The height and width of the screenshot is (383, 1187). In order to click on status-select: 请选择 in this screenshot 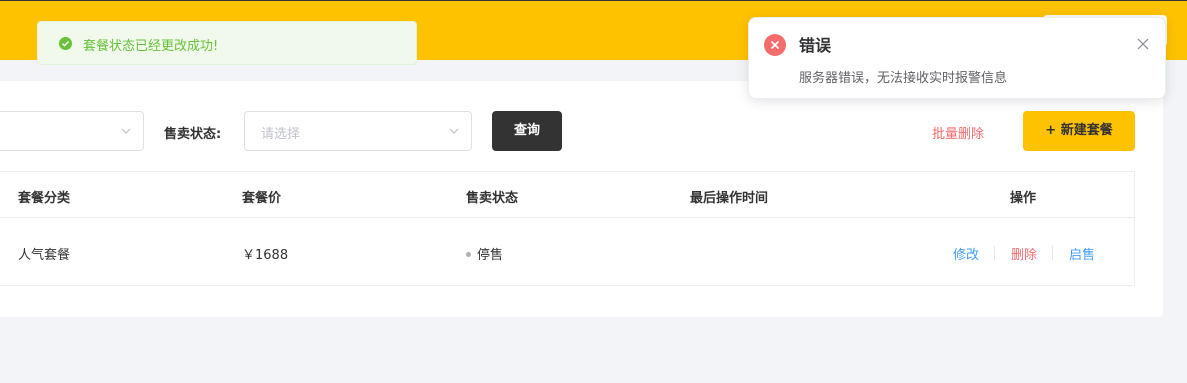, I will do `click(358, 131)`.